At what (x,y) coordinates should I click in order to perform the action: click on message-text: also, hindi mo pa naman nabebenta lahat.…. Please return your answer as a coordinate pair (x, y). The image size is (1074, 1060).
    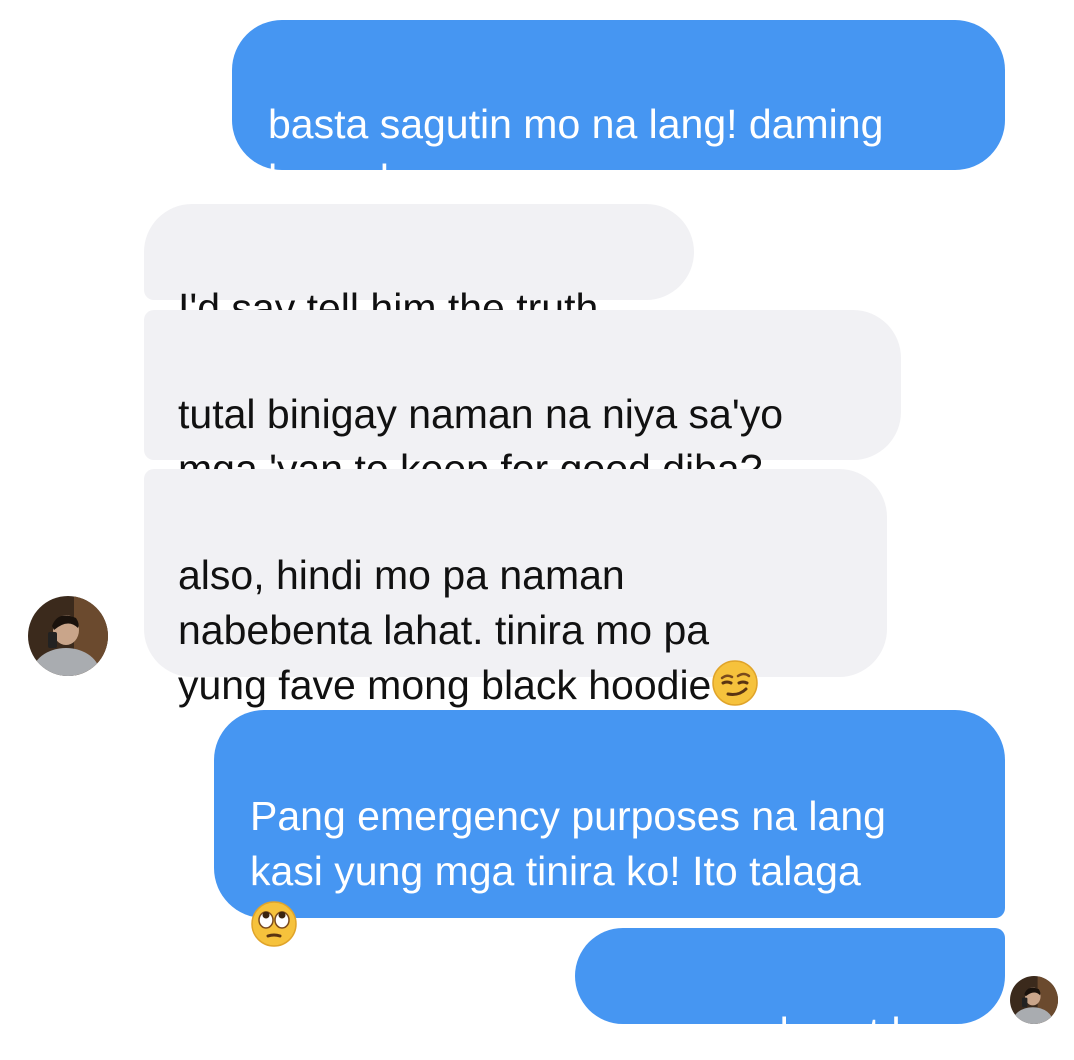
    Looking at the image, I should click on (445, 630).